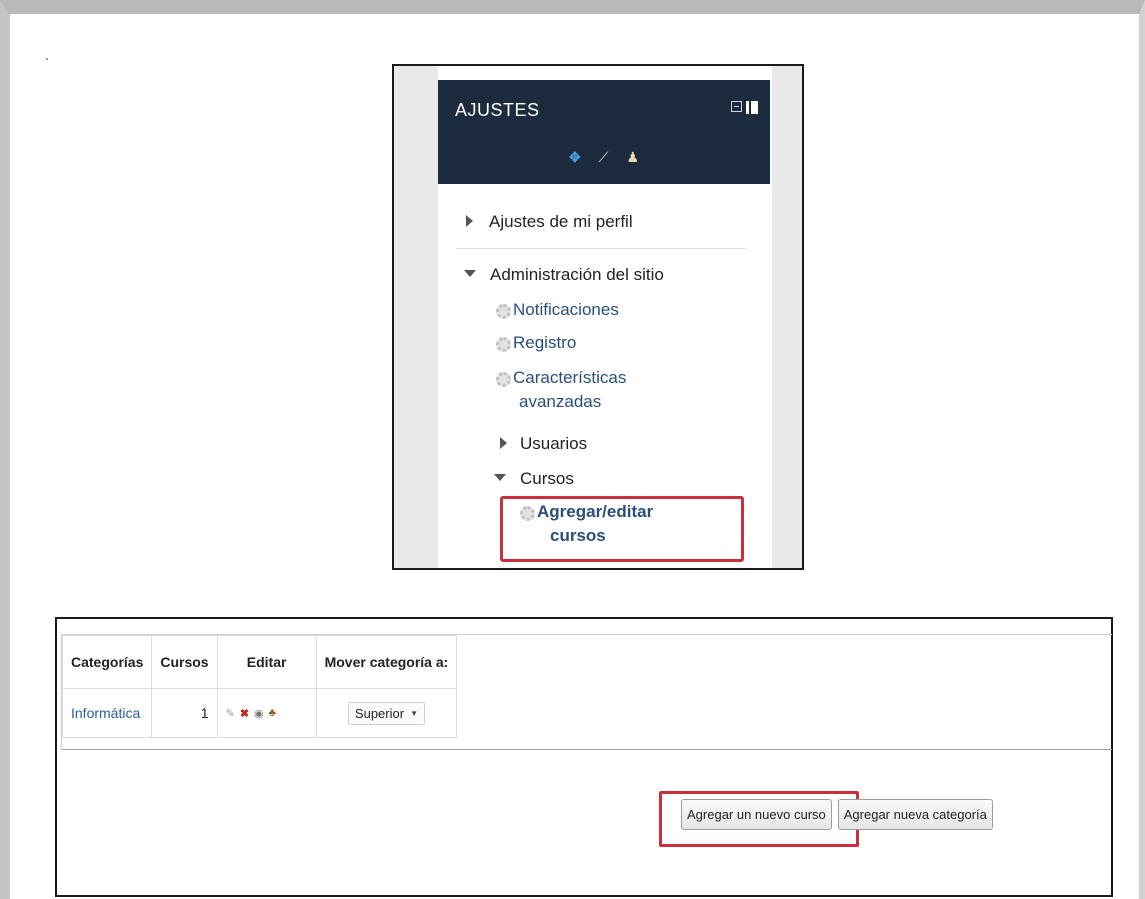  Describe the element at coordinates (272, 713) in the screenshot. I see `role-icon: ♣` at that location.